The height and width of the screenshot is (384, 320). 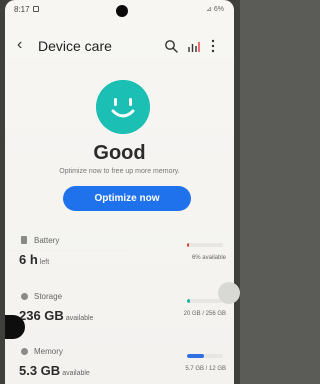 I want to click on battery-value-number: 6 h, so click(x=28, y=259).